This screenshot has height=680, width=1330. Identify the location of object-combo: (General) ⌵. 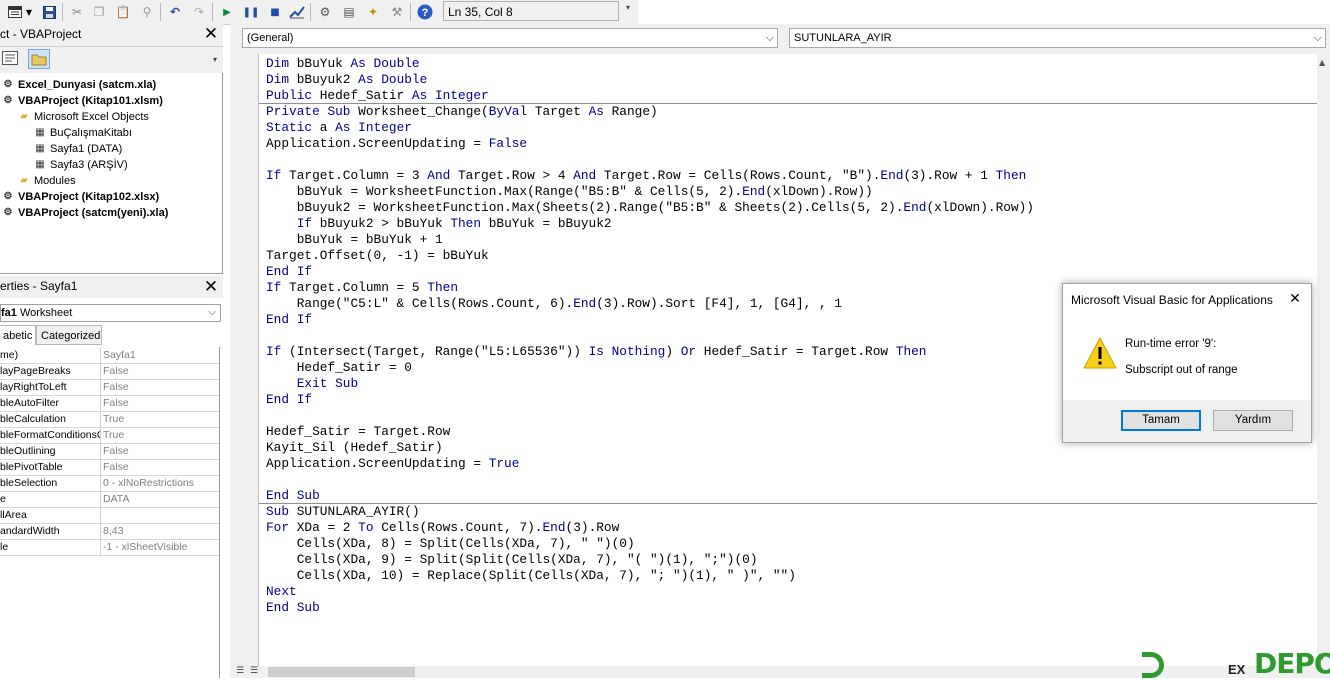
(510, 38).